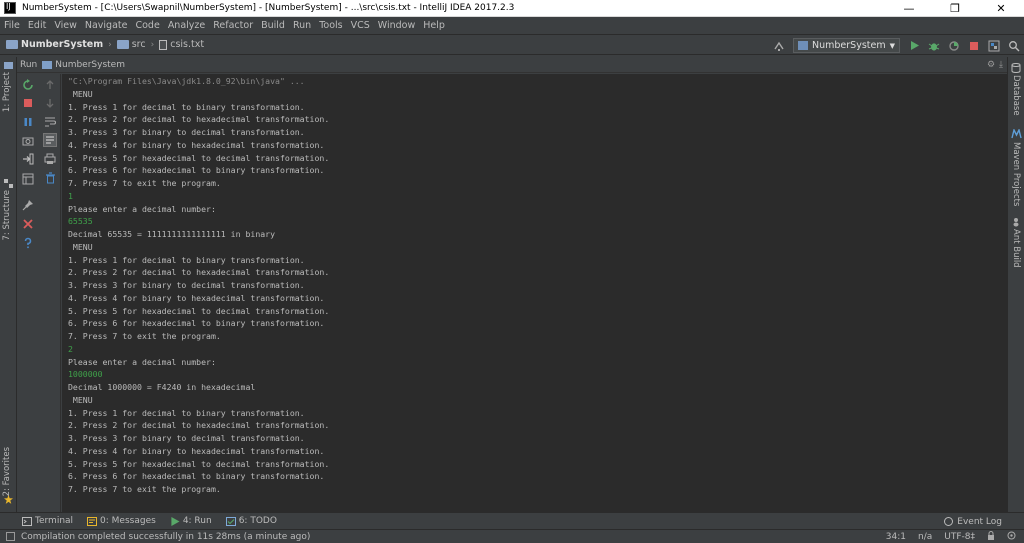 Image resolution: width=1024 pixels, height=543 pixels. I want to click on caret-position: 34:1, so click(896, 537).